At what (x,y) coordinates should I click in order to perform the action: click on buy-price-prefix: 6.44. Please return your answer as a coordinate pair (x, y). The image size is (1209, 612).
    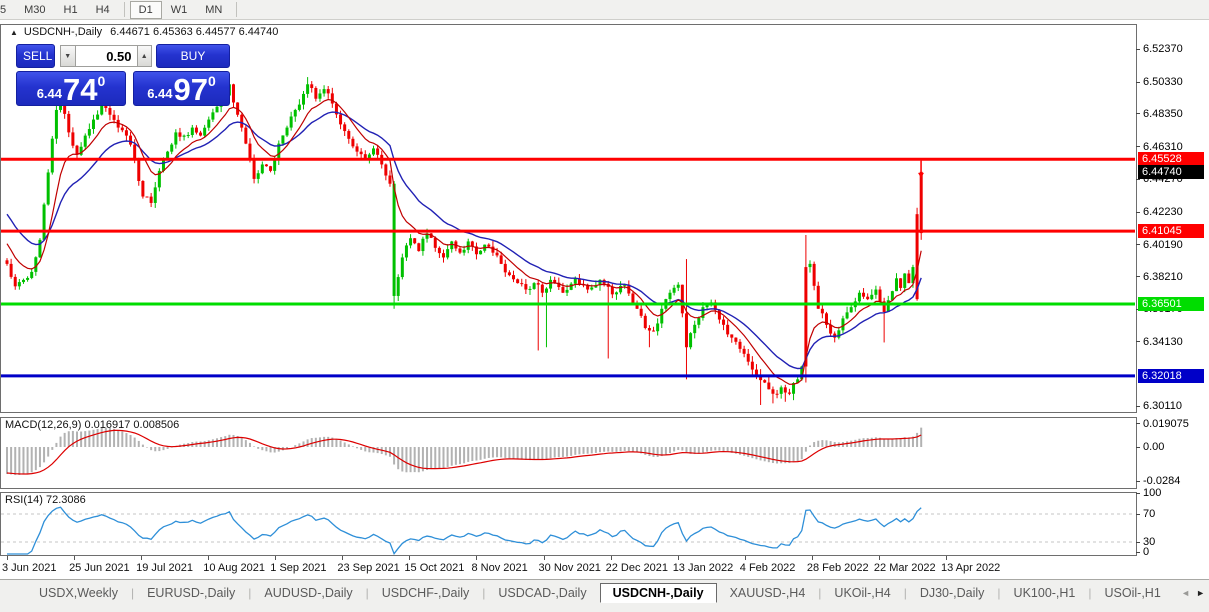
    Looking at the image, I should click on (160, 93).